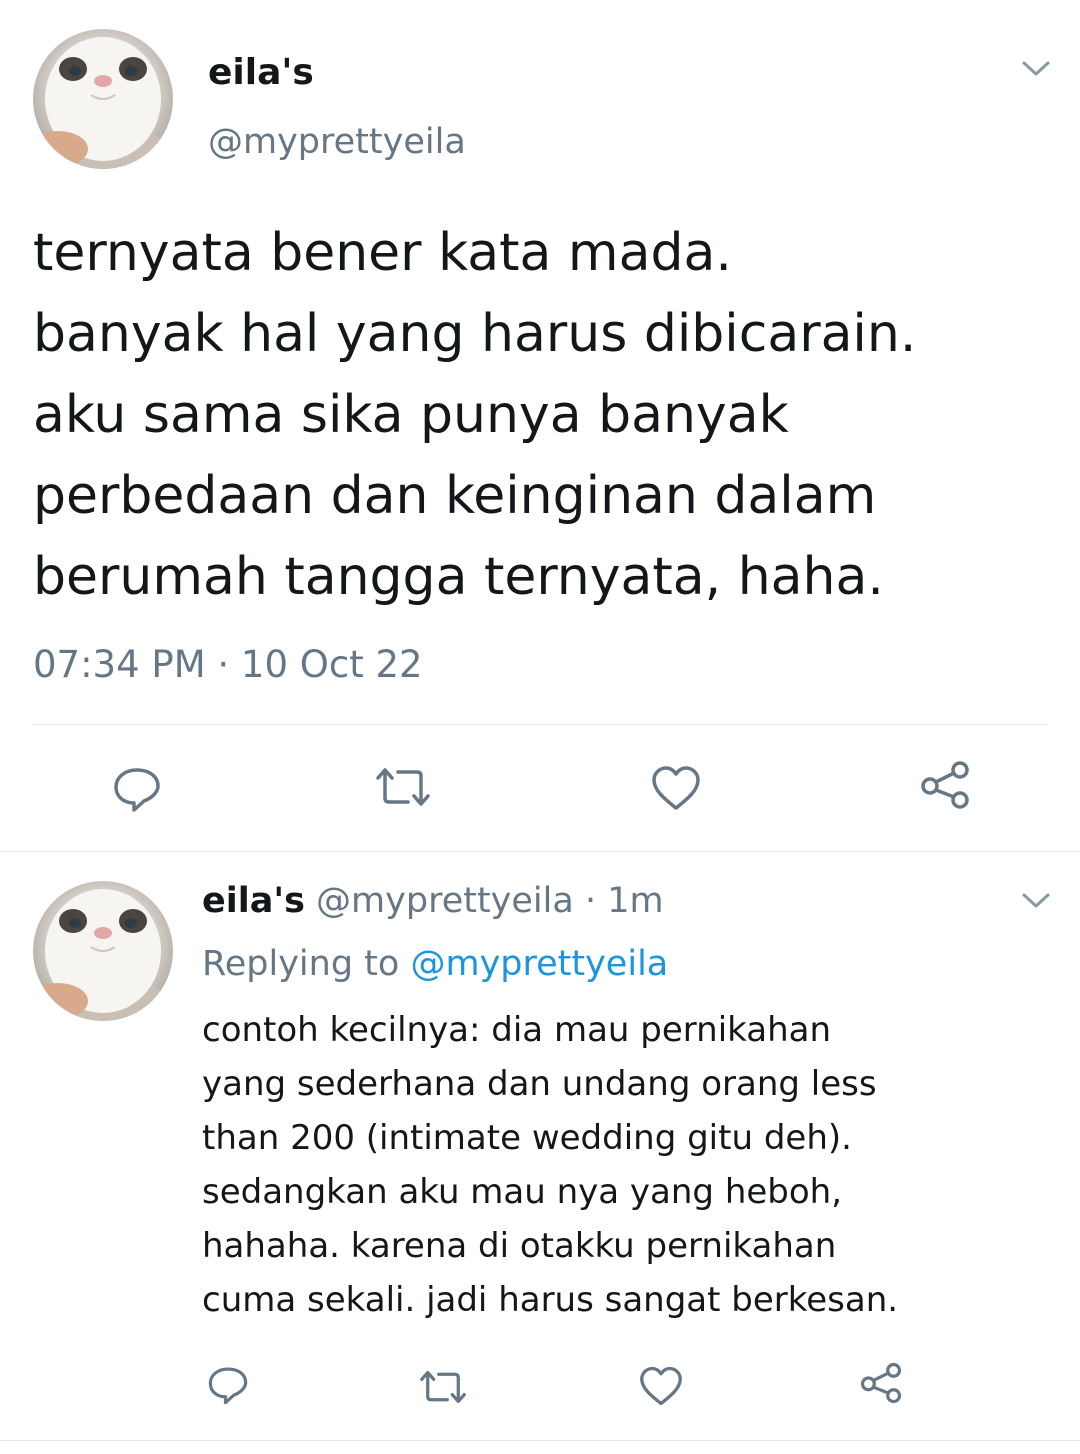  Describe the element at coordinates (301, 964) in the screenshot. I see `replying-to-label: Replying to` at that location.